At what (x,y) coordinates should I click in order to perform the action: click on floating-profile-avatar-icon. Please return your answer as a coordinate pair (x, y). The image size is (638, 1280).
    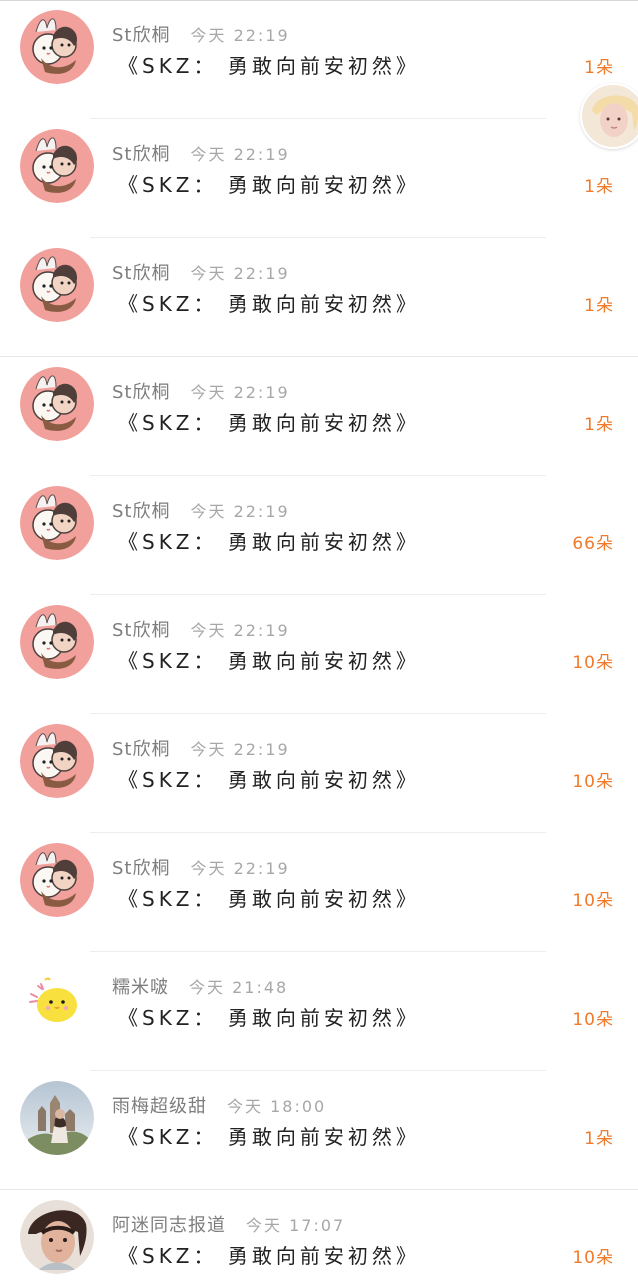
    Looking at the image, I should click on (609, 116).